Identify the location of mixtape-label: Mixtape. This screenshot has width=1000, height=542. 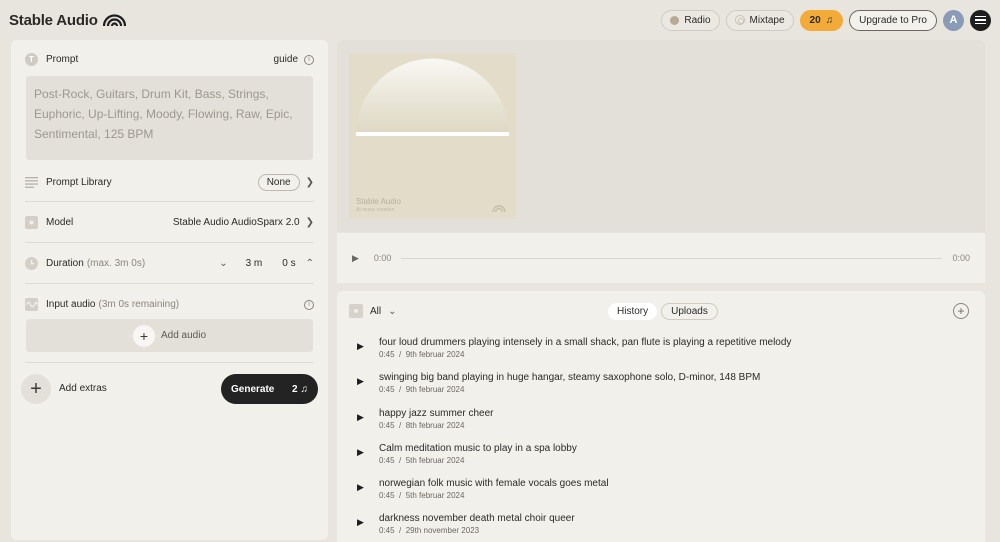
(767, 20).